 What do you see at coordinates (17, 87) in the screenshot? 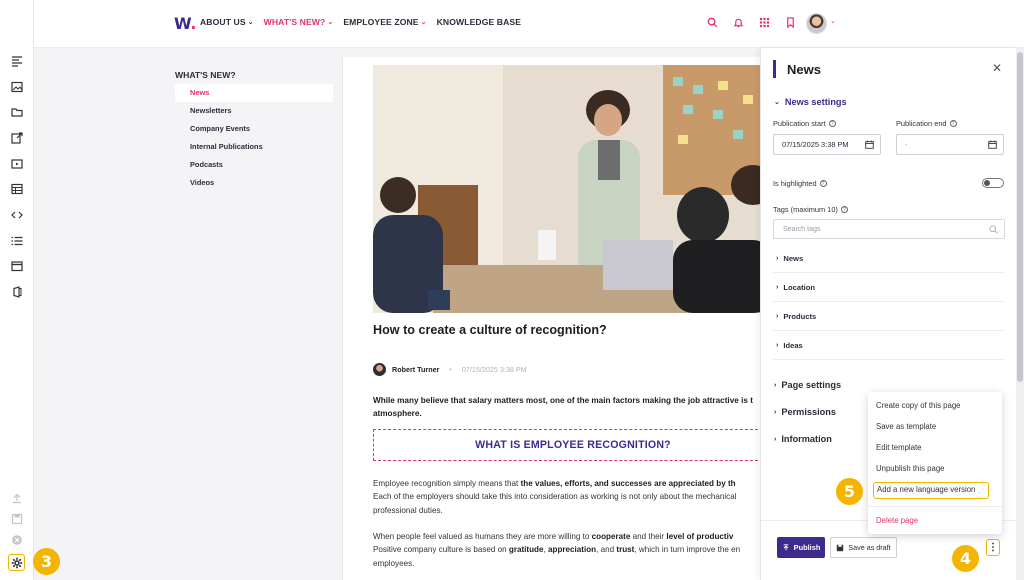
I see `image-icon` at bounding box center [17, 87].